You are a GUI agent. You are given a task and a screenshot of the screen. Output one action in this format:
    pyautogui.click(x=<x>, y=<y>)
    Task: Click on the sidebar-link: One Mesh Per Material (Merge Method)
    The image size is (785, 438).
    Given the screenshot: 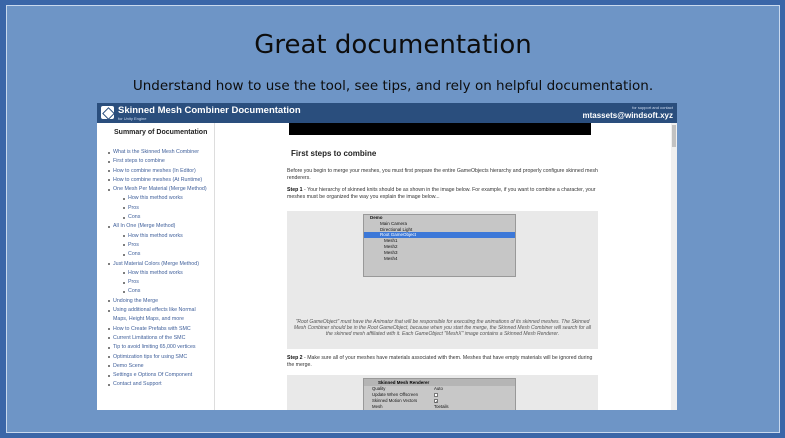 What is the action you would take?
    pyautogui.click(x=155, y=189)
    